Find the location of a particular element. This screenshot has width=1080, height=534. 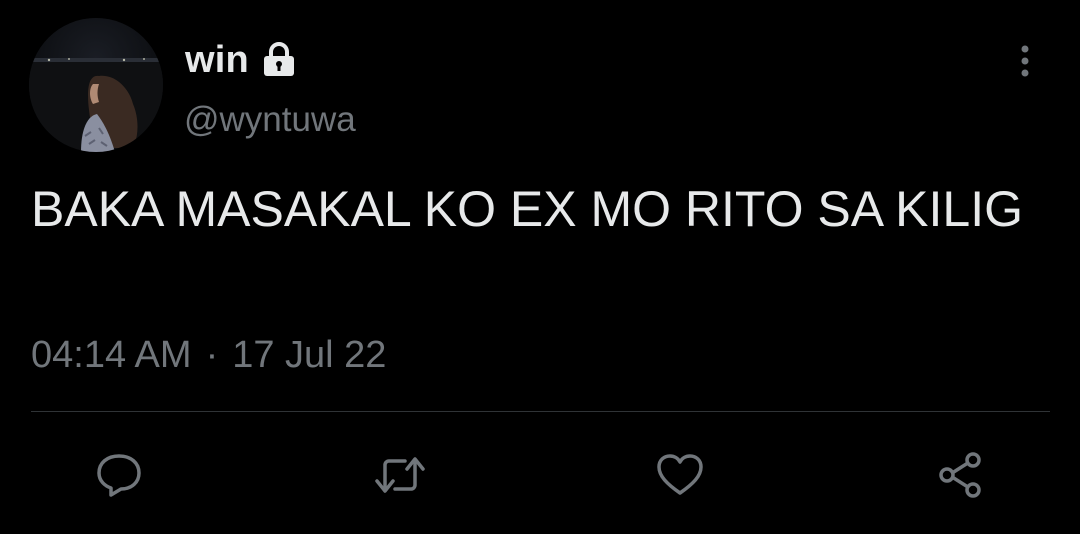

lock-icon is located at coordinates (279, 60).